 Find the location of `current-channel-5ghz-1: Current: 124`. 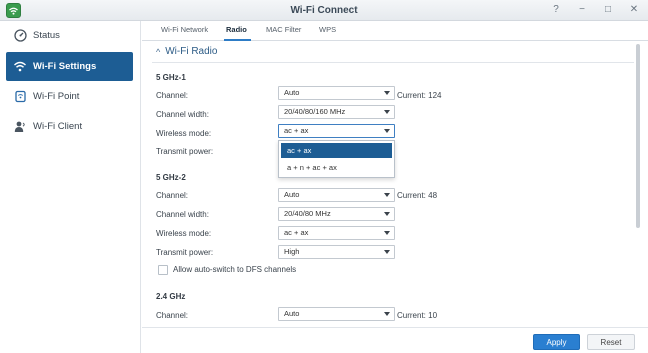

current-channel-5ghz-1: Current: 124 is located at coordinates (419, 95).